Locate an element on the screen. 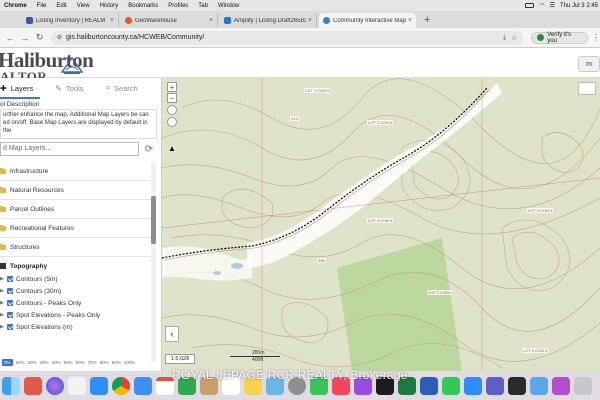 This screenshot has width=600, height=400. download-icon: ⤓ is located at coordinates (504, 38).